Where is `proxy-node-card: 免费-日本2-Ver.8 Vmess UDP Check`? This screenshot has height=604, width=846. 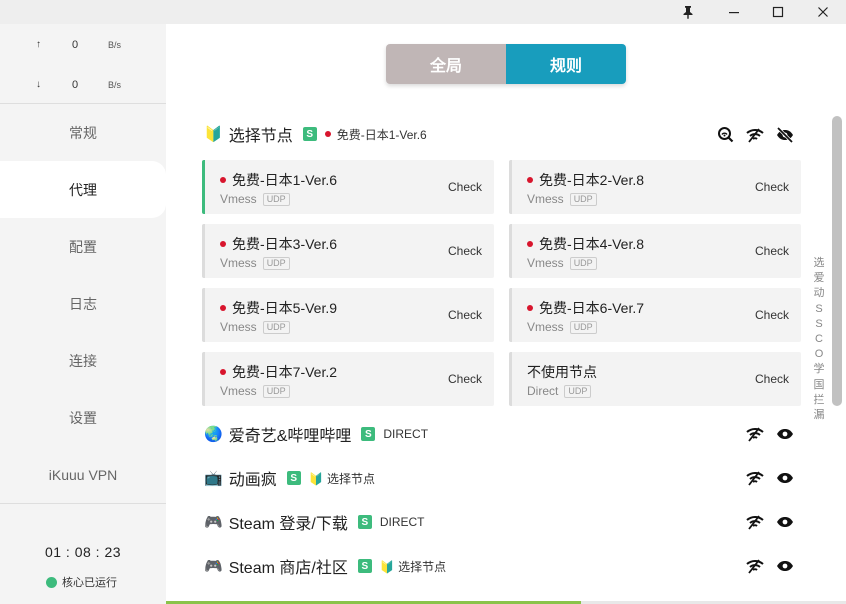
proxy-node-card: 免费-日本2-Ver.8 Vmess UDP Check is located at coordinates (655, 187).